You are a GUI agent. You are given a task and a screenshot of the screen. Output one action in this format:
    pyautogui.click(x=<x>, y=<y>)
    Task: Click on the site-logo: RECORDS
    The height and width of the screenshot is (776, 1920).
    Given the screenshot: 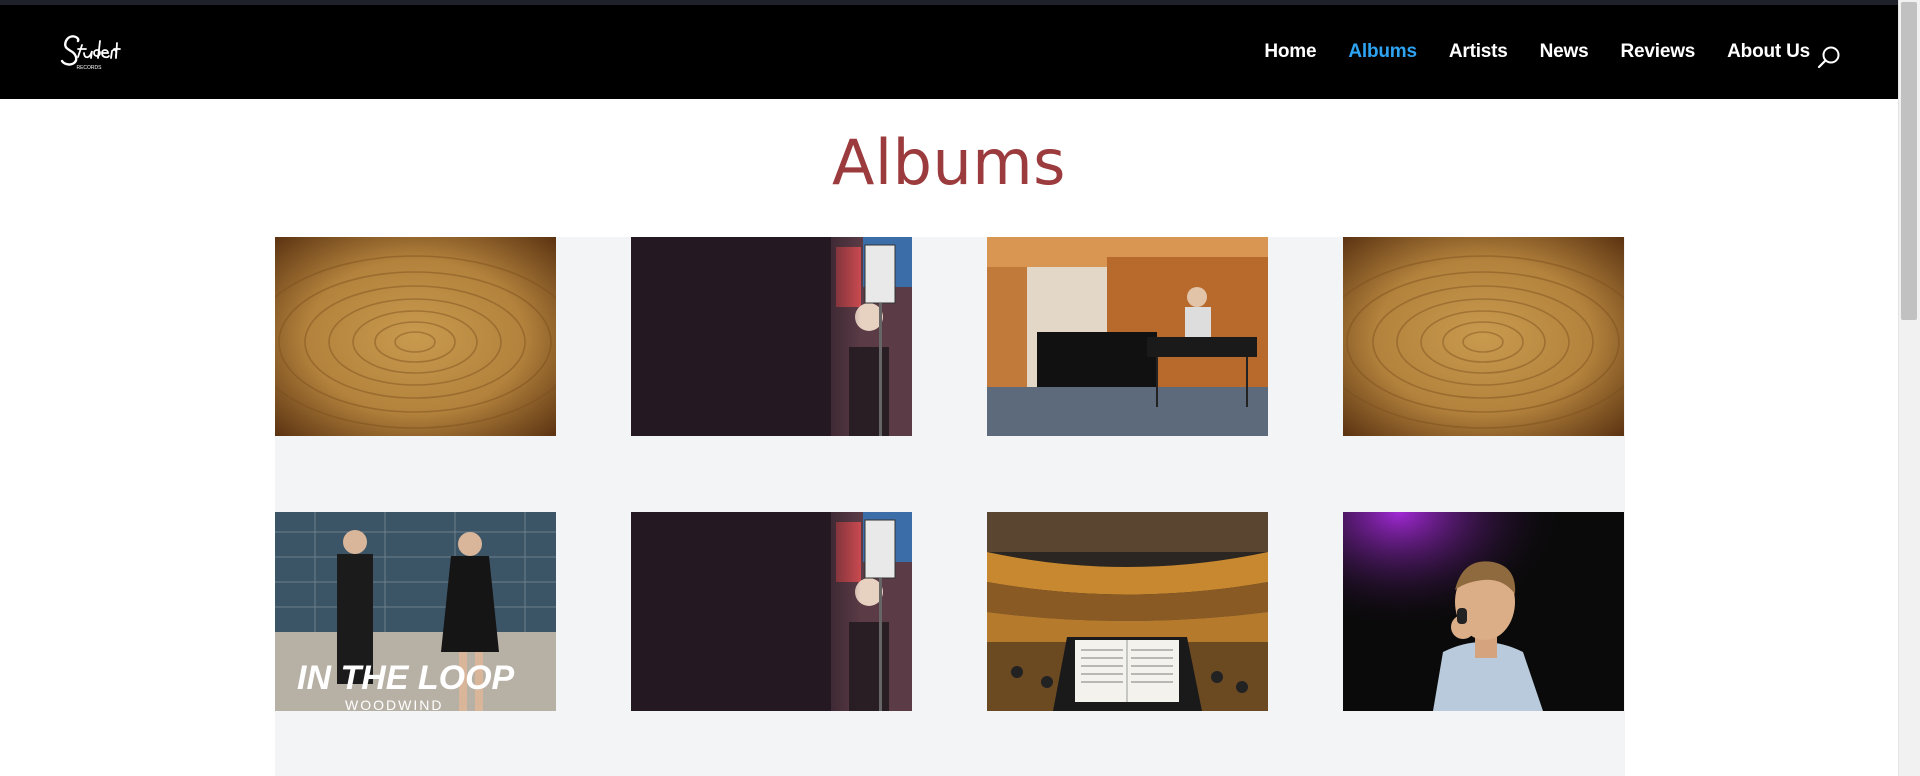 What is the action you would take?
    pyautogui.click(x=89, y=52)
    